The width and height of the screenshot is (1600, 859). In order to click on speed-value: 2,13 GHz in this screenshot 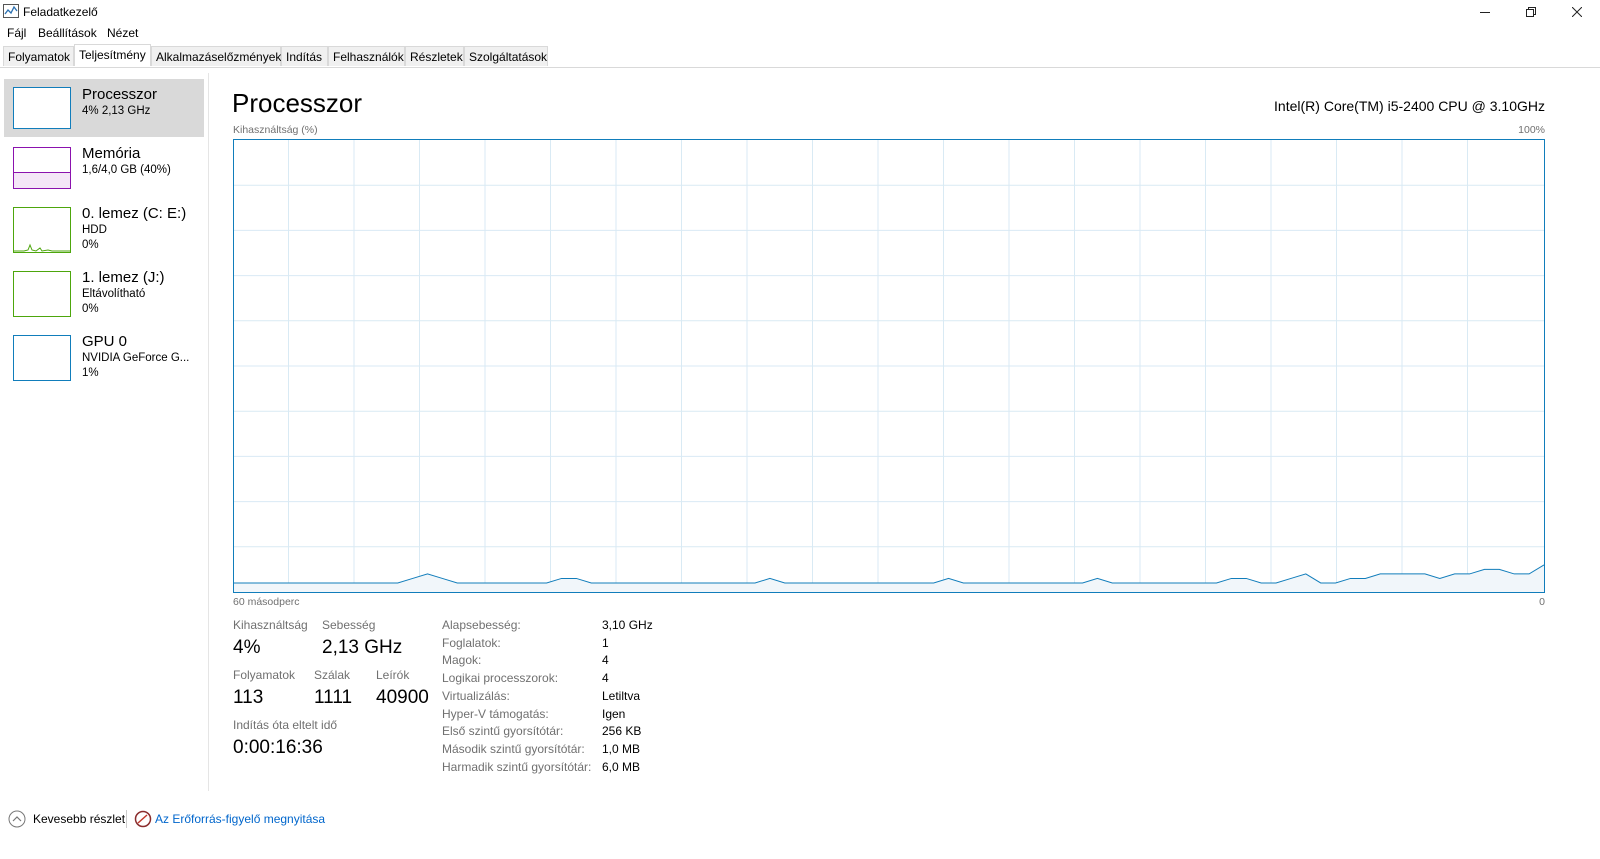, I will do `click(362, 647)`.